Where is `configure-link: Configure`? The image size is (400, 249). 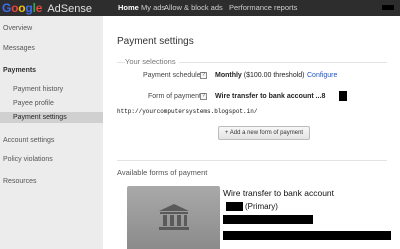 configure-link: Configure is located at coordinates (322, 75).